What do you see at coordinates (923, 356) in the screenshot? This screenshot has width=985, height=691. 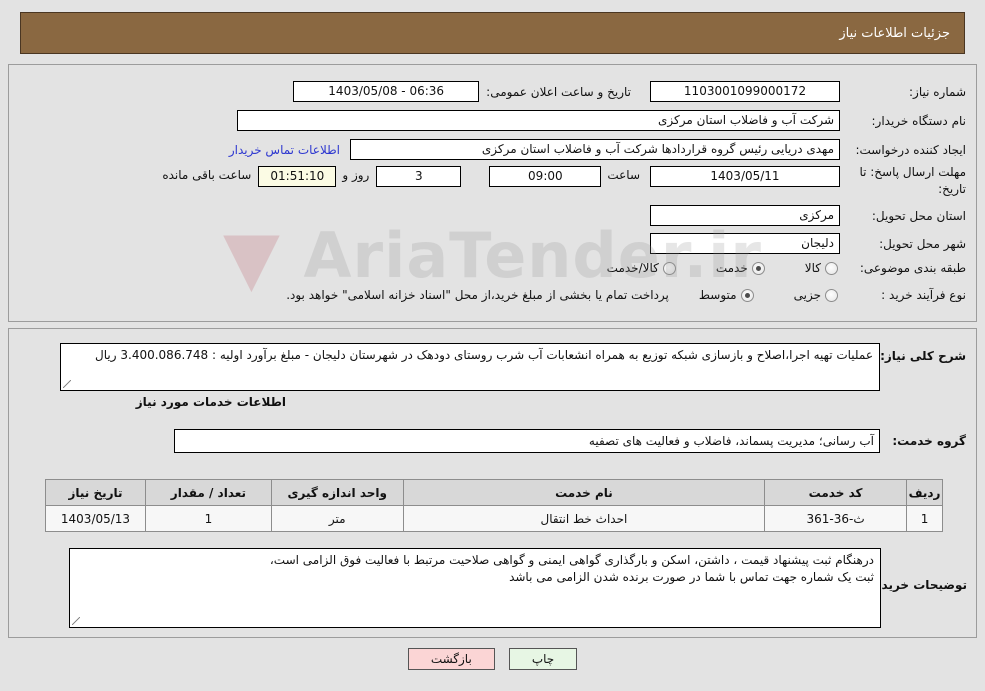 I see `general-description-label: شرح کلی نیاز:` at bounding box center [923, 356].